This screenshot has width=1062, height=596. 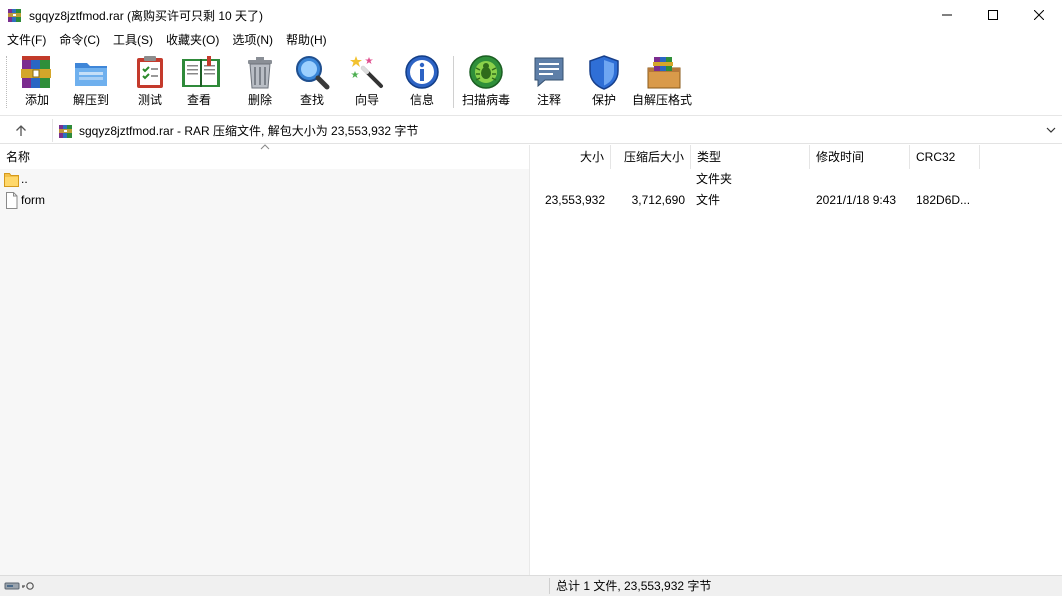 I want to click on maximize-button, so click(x=993, y=15).